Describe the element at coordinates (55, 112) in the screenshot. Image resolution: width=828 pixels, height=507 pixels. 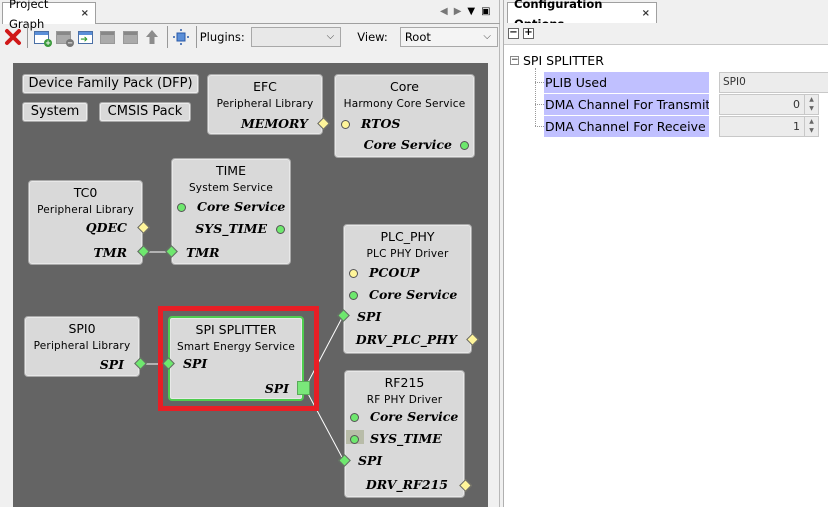
I see `system-button: System` at that location.